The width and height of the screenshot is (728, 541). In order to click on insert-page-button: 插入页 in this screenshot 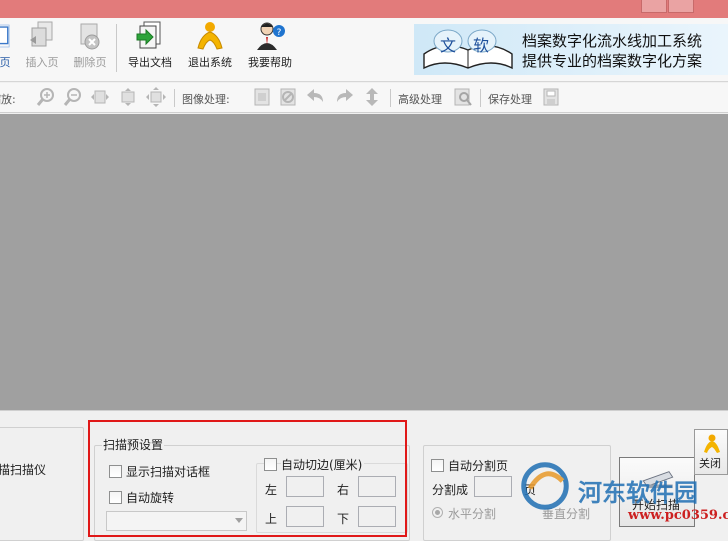, I will do `click(42, 45)`.